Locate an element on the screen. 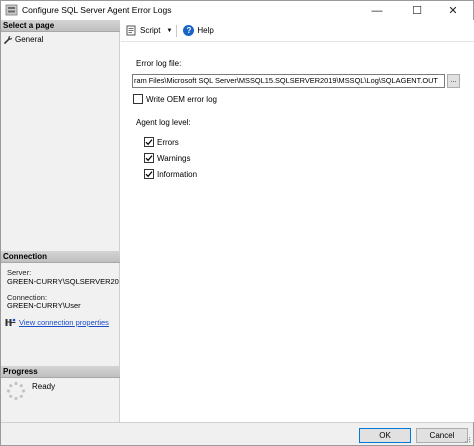  errors-checkbox is located at coordinates (149, 142).